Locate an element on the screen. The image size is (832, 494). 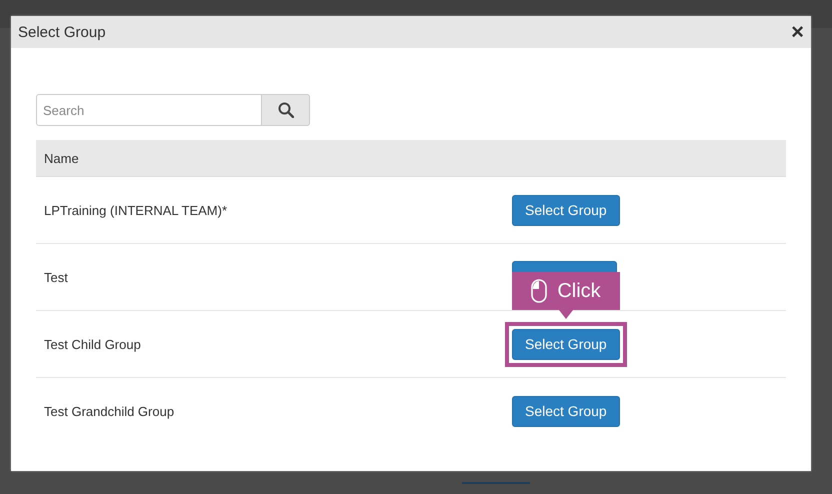
tab-underline is located at coordinates (496, 483).